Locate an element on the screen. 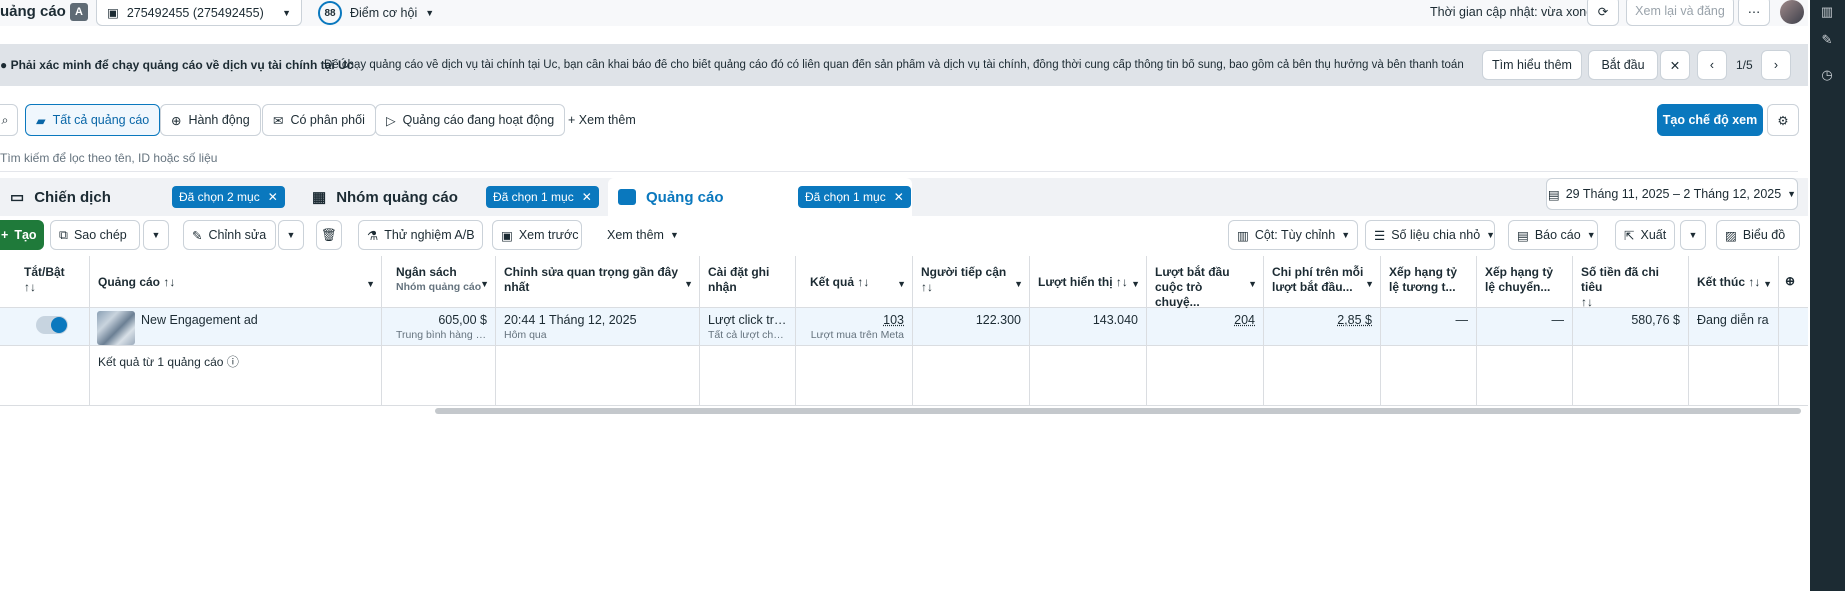 The image size is (1845, 591). conversion-rank-cell: — is located at coordinates (1525, 327).